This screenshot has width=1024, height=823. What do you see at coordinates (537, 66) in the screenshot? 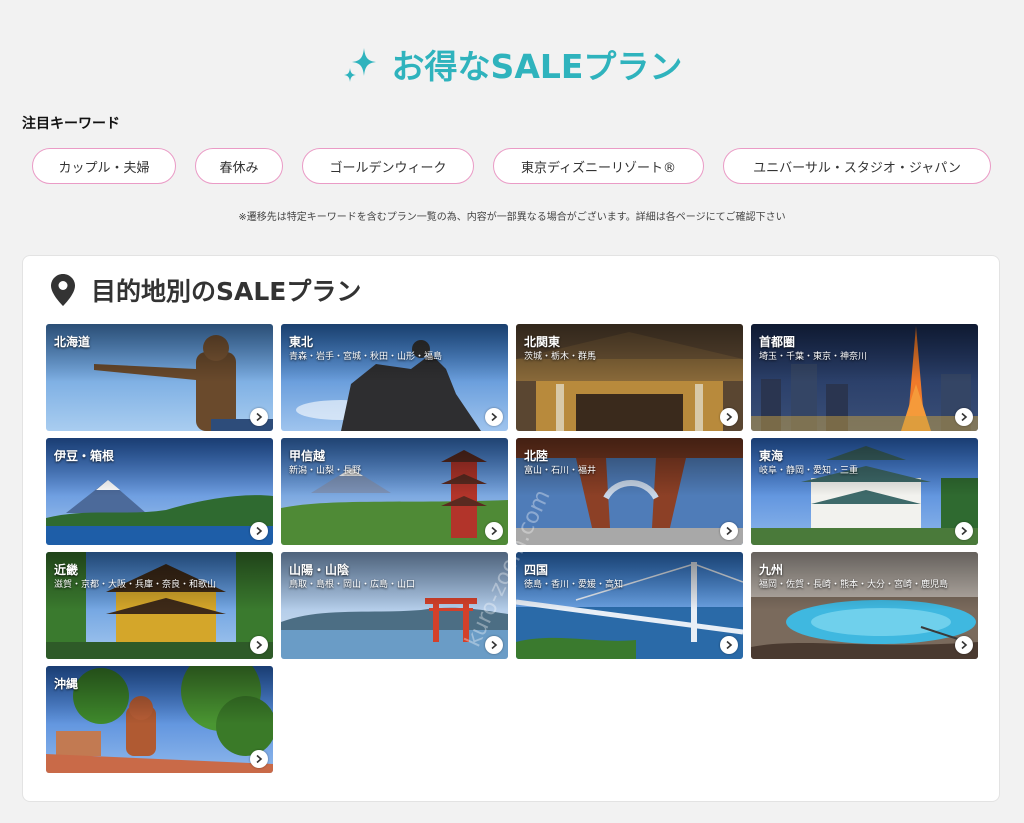
I see `page-title: お得なSALEプラン` at bounding box center [537, 66].